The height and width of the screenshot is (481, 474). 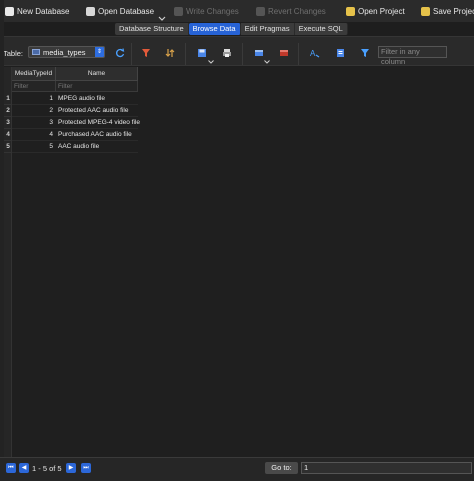 What do you see at coordinates (47, 468) in the screenshot?
I see `record-count: 1 - 5 of 5` at bounding box center [47, 468].